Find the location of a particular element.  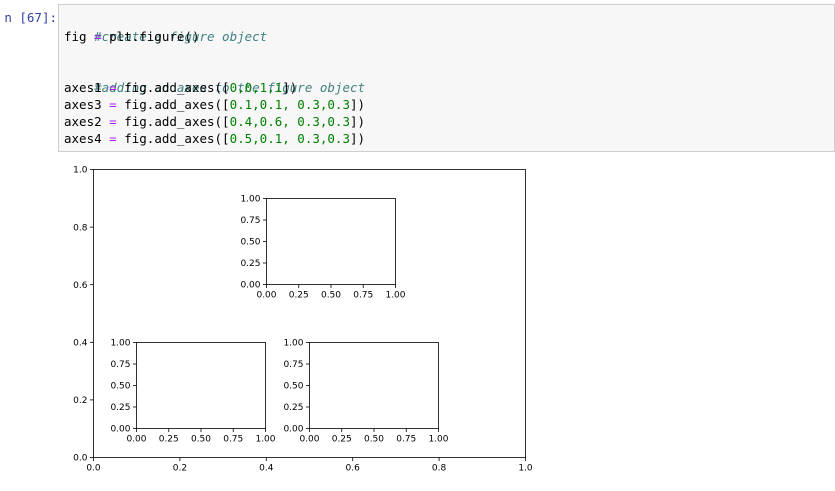

code-line: axes2 = fig.add_axes([0.4,0.6, 0.3,0.3]) is located at coordinates (214, 121).